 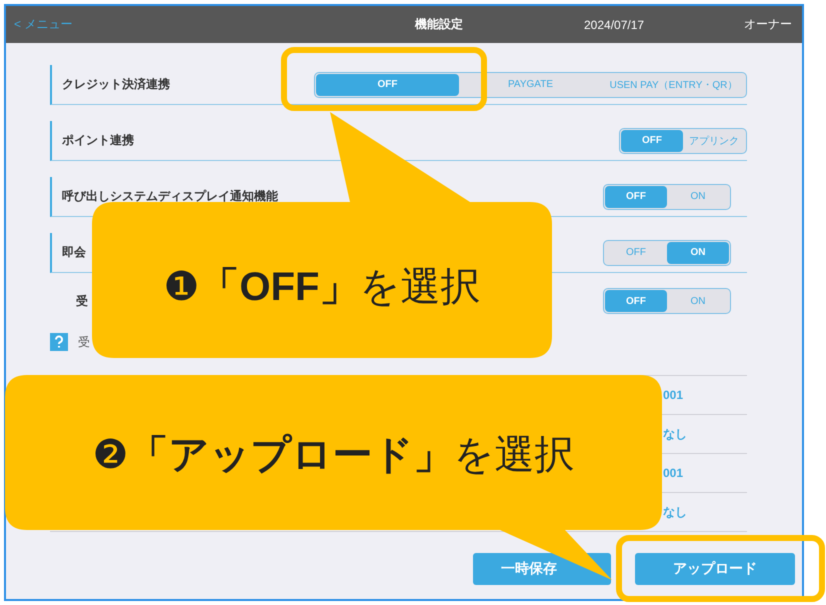 What do you see at coordinates (714, 141) in the screenshot?
I see `toggle-option: アプリンク` at bounding box center [714, 141].